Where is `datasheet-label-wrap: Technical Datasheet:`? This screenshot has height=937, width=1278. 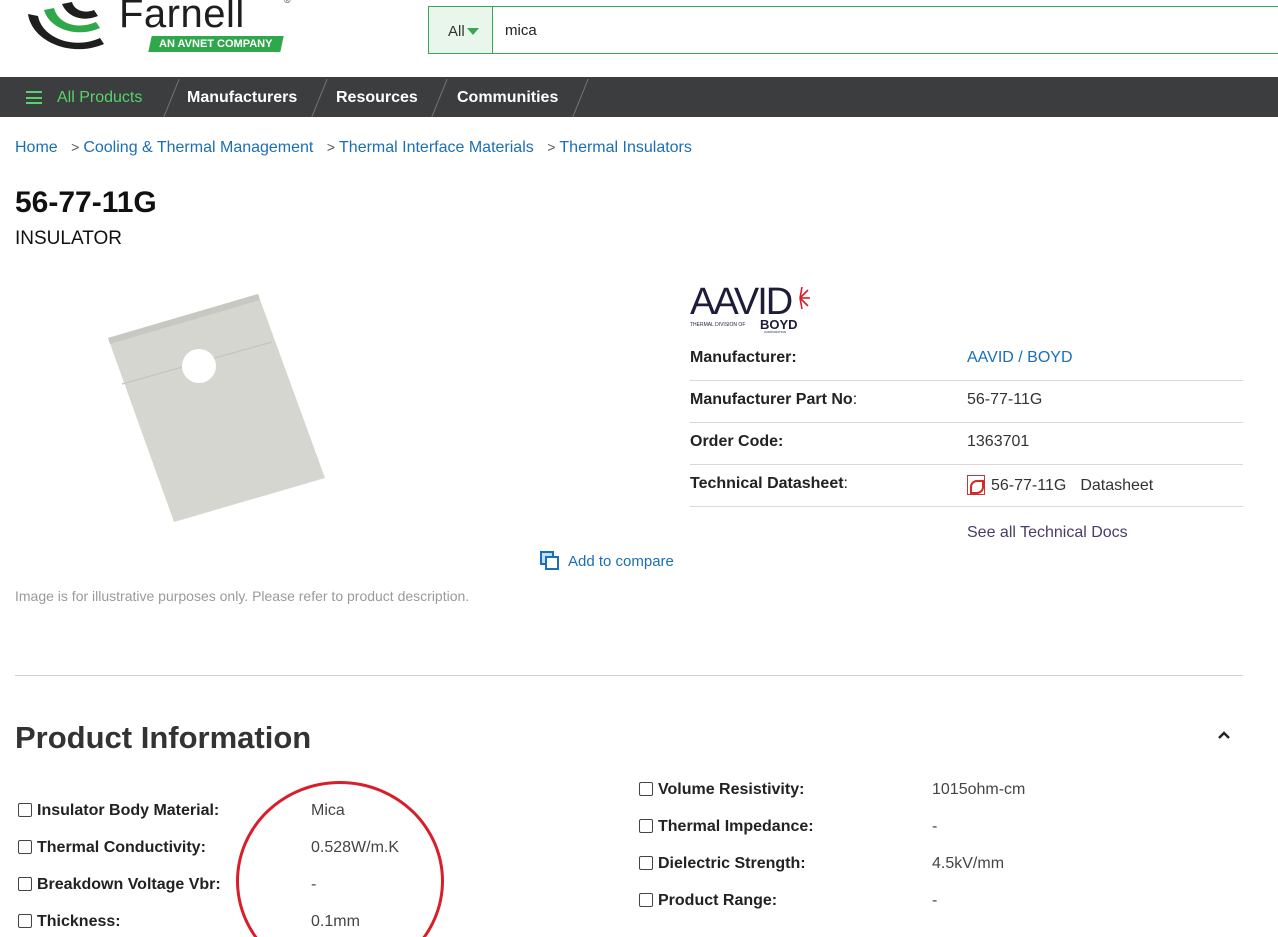
datasheet-label-wrap: Technical Datasheet: is located at coordinates (769, 484).